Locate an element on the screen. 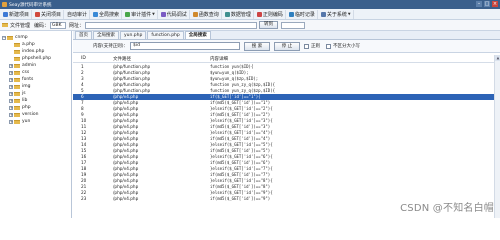 The height and width of the screenshot is (240, 500). menu-item-label: 关于系统 is located at coordinates (336, 14).